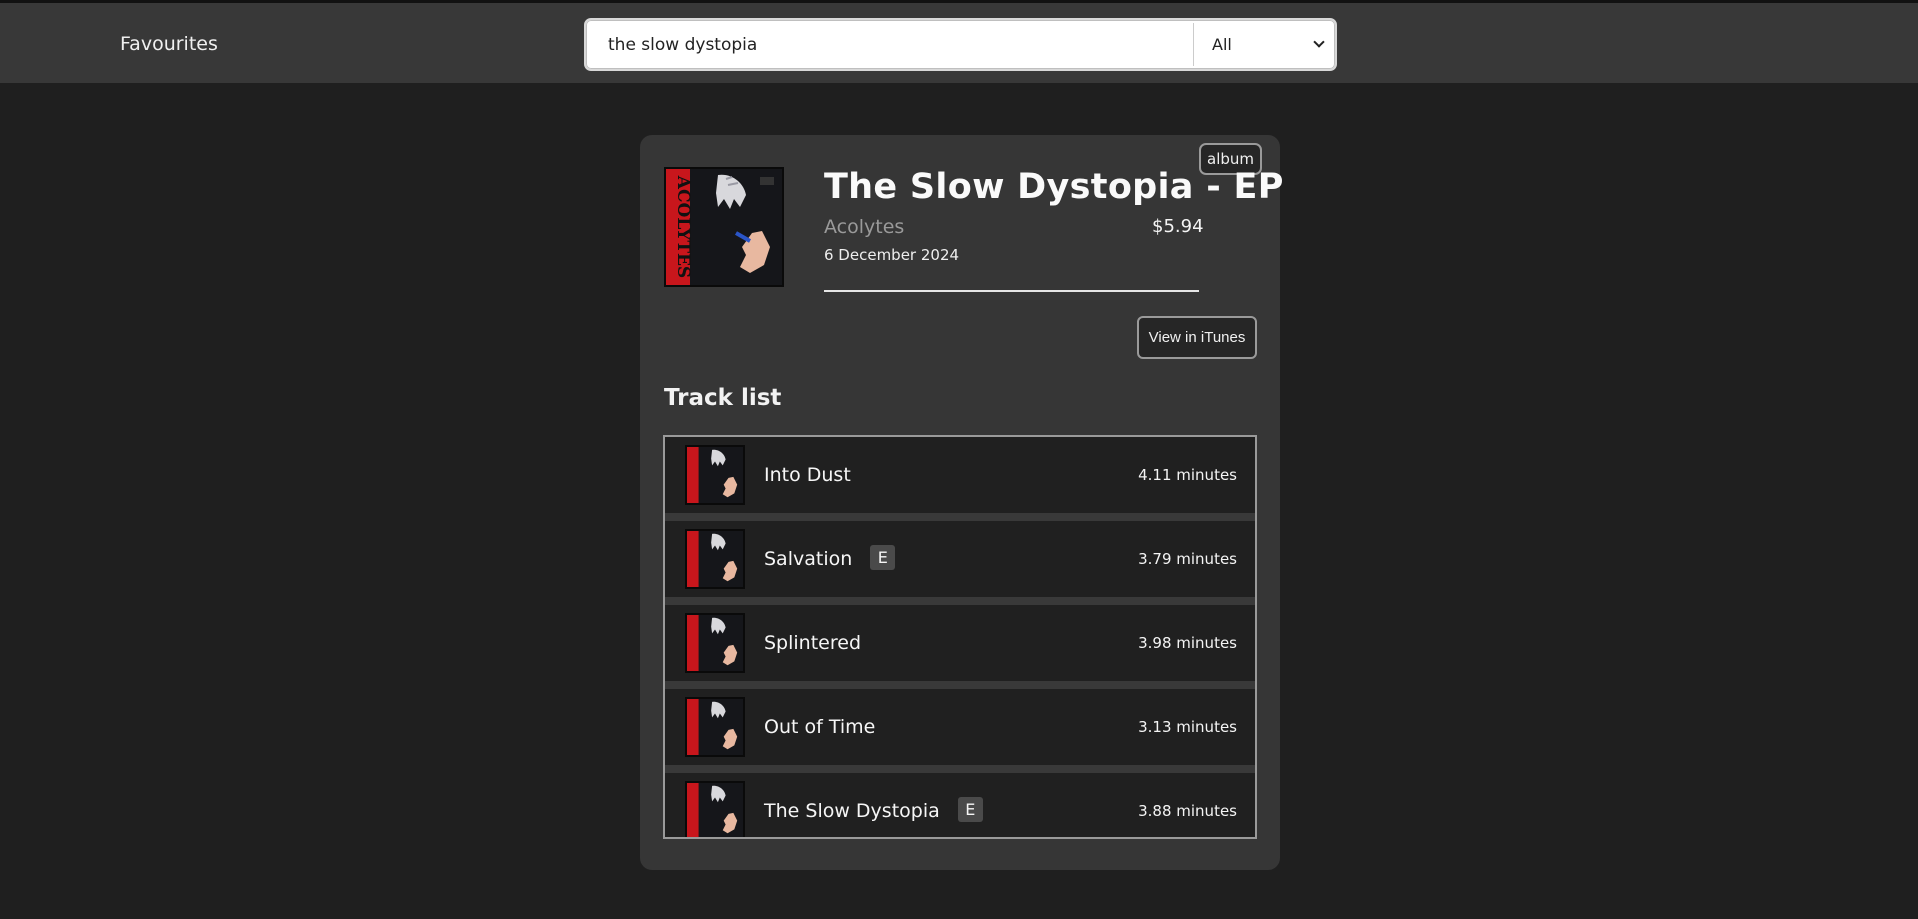 This screenshot has height=919, width=1918. I want to click on track-row: The Slow Dystopia E 3.88 minutes, so click(960, 805).